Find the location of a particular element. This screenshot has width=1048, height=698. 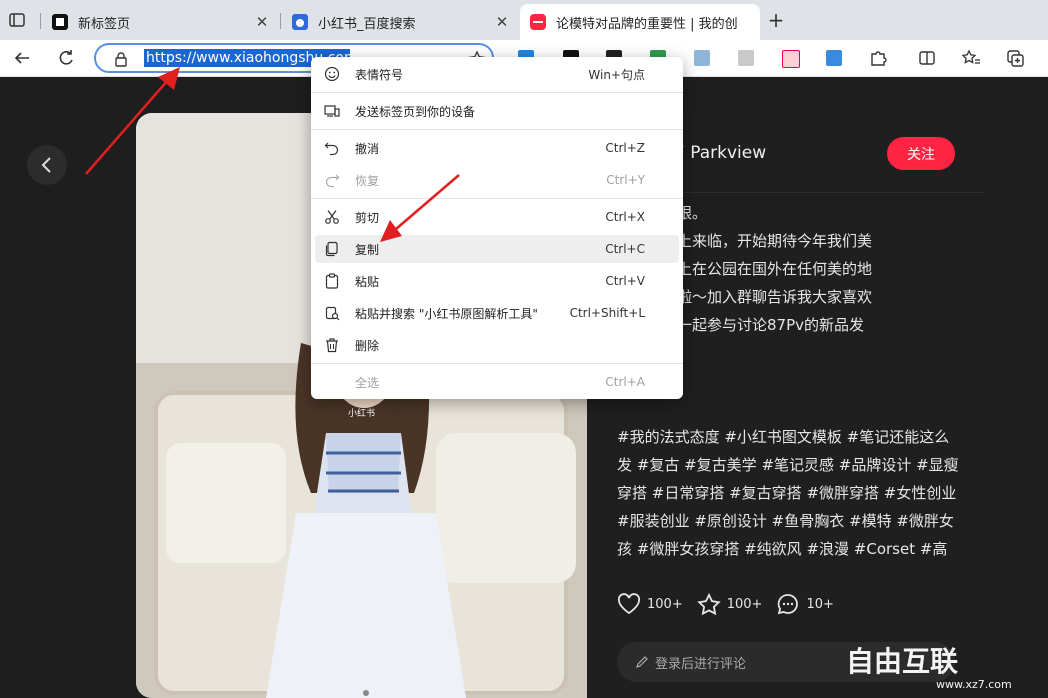

star-icon is located at coordinates (708, 604).